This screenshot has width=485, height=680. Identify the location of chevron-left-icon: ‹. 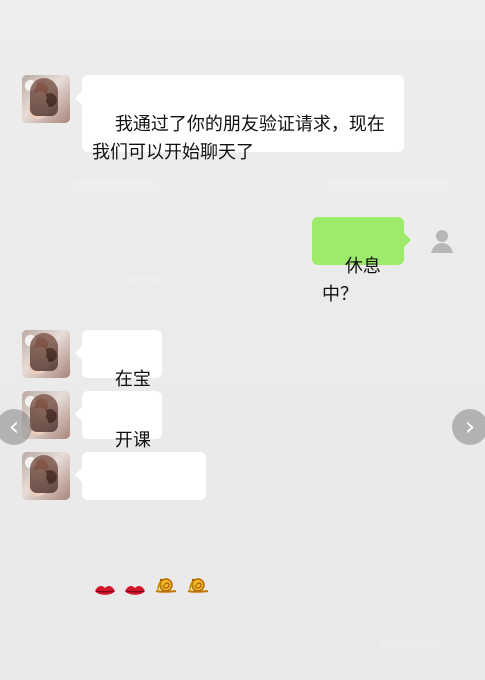
(14, 427).